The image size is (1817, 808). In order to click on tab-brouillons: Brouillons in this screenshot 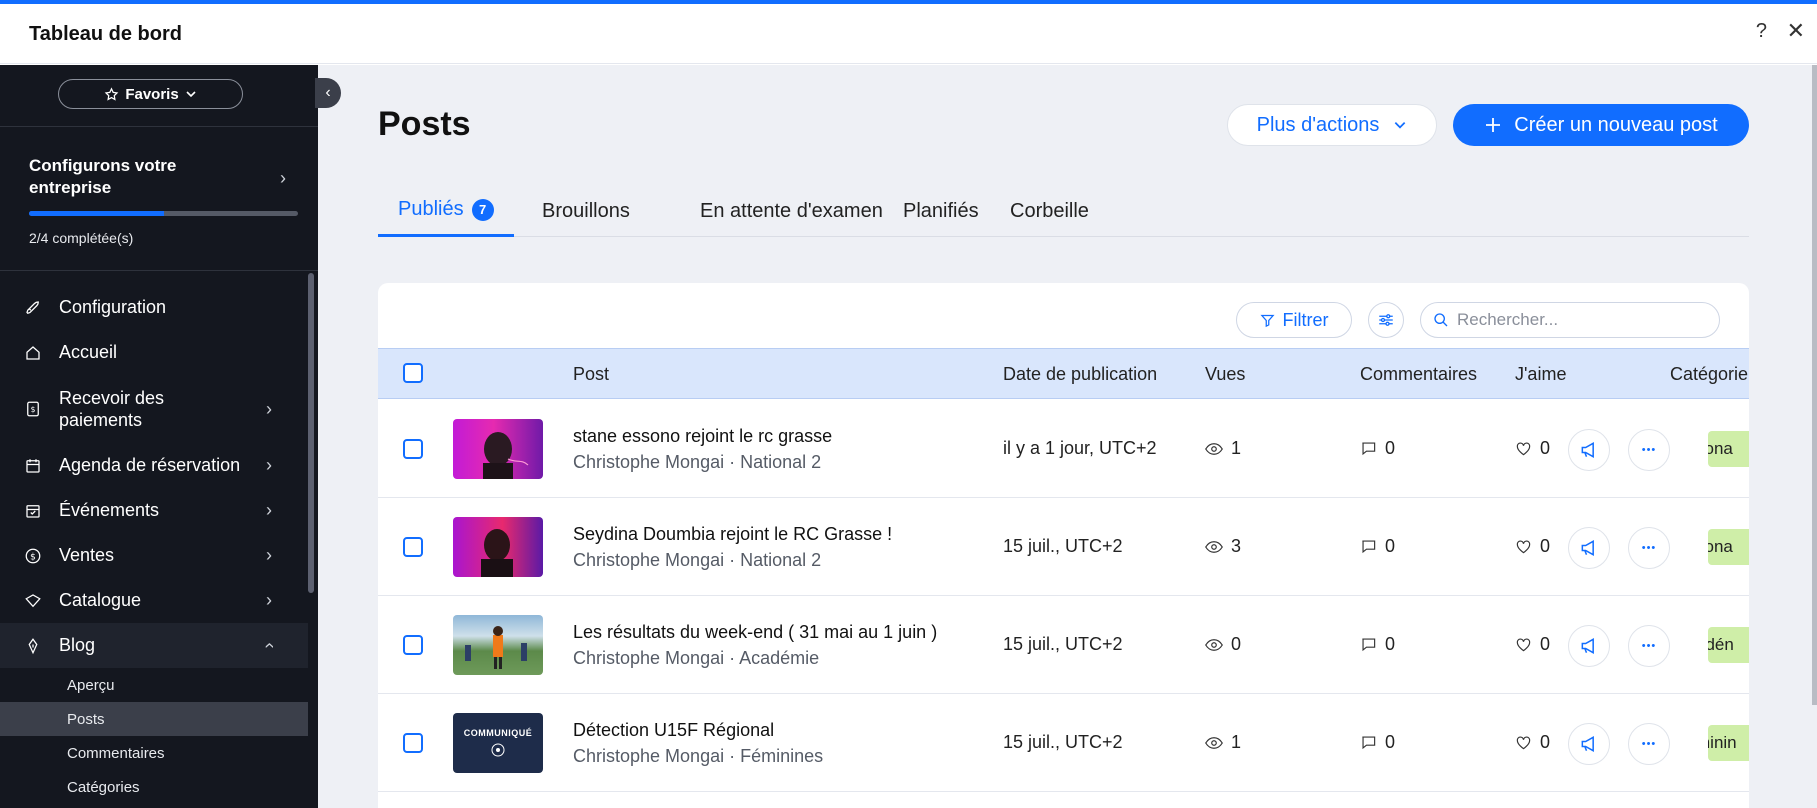, I will do `click(586, 211)`.